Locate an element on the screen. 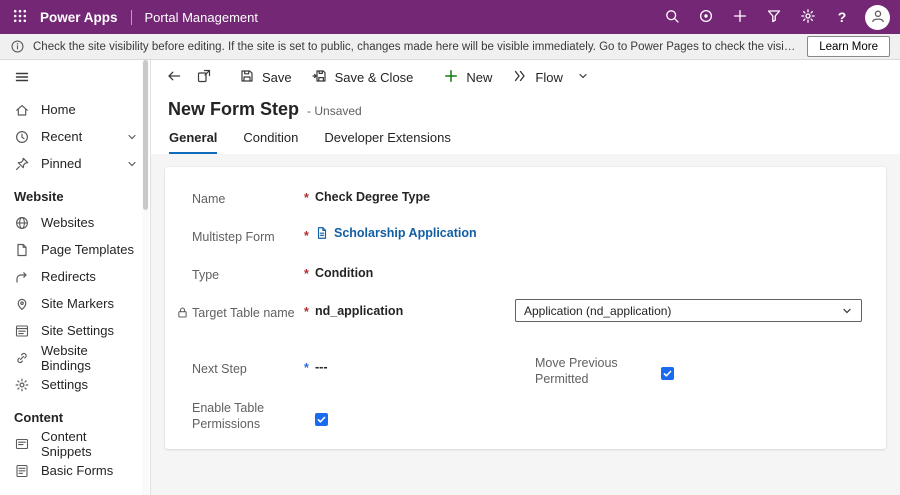 This screenshot has height=495, width=900. help-button: ? is located at coordinates (842, 17).